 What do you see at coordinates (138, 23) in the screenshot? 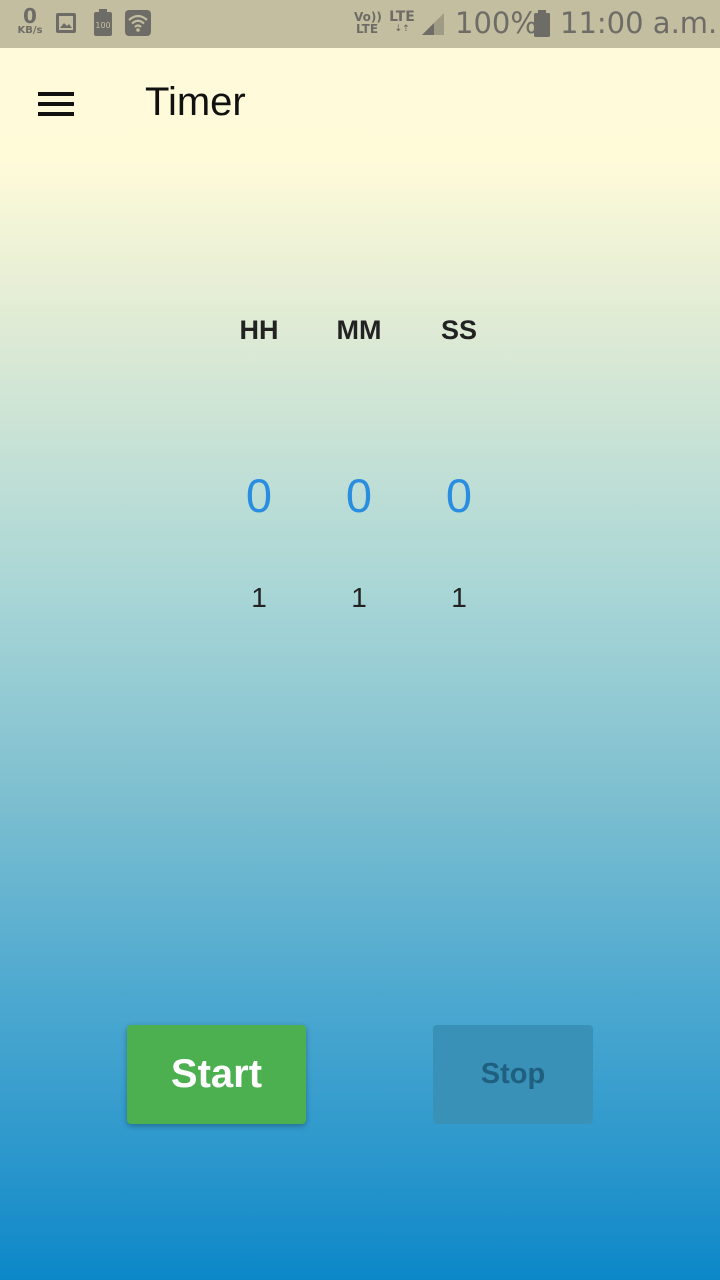
I see `wifi-icon` at bounding box center [138, 23].